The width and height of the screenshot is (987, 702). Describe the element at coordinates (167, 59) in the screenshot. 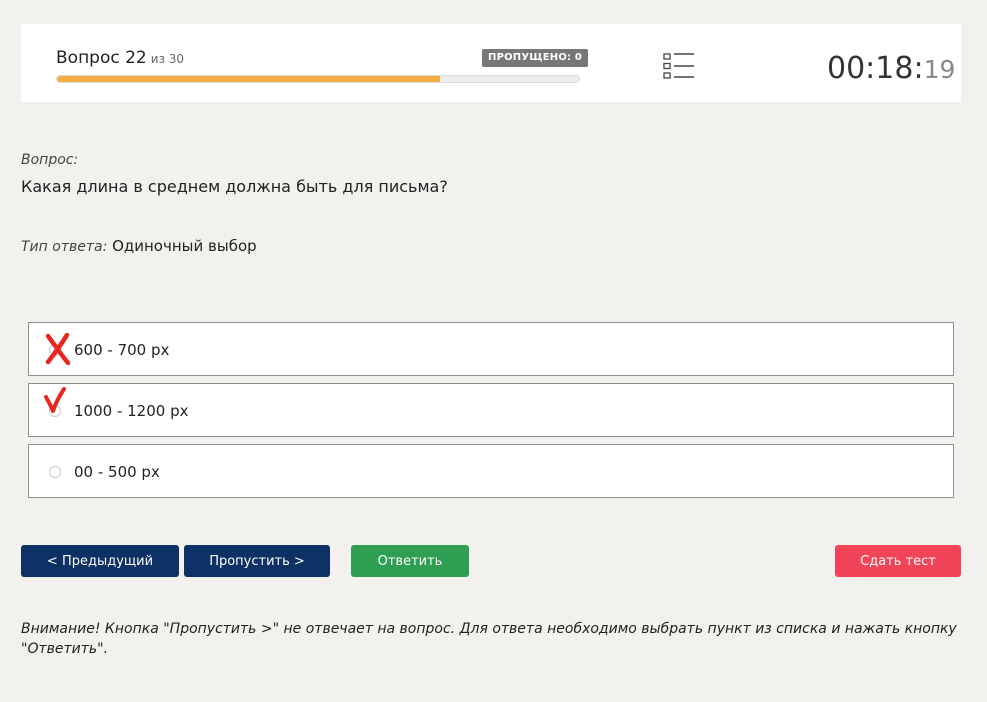

I see `question-total: из 30` at that location.